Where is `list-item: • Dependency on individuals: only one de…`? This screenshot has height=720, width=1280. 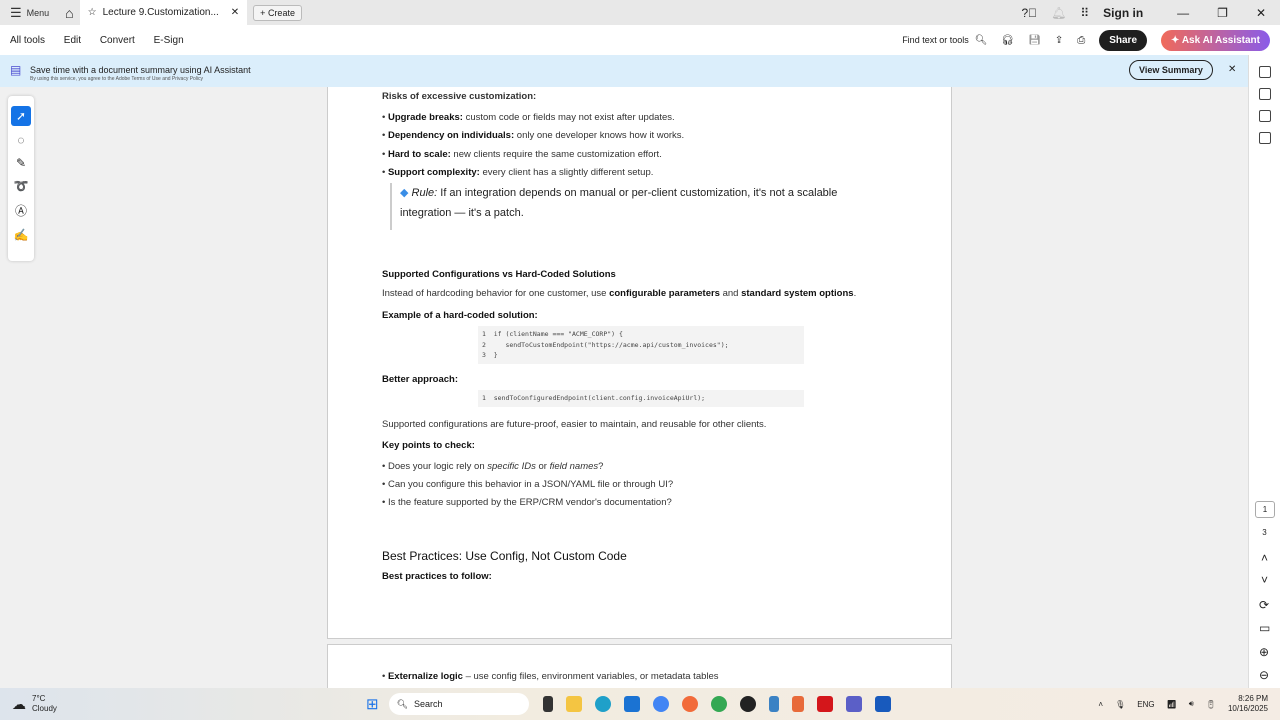 list-item: • Dependency on individuals: only one de… is located at coordinates (533, 135).